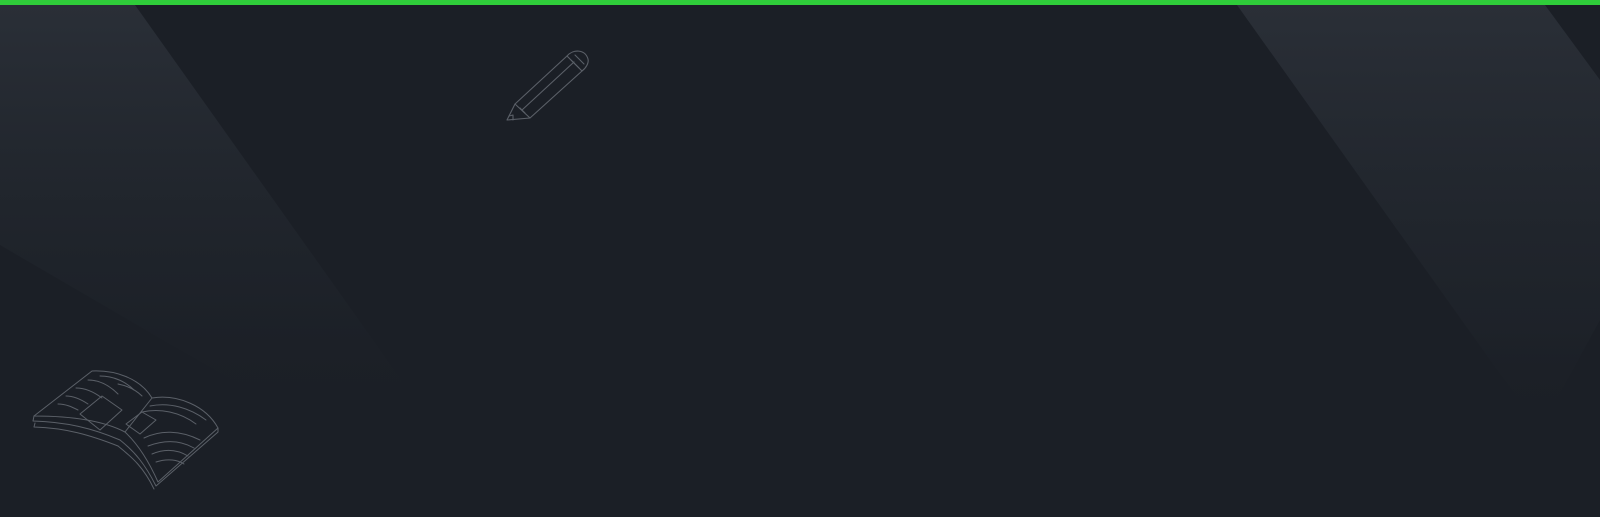 The width and height of the screenshot is (1600, 517). Describe the element at coordinates (550, 86) in the screenshot. I see `pencil-icon` at that location.